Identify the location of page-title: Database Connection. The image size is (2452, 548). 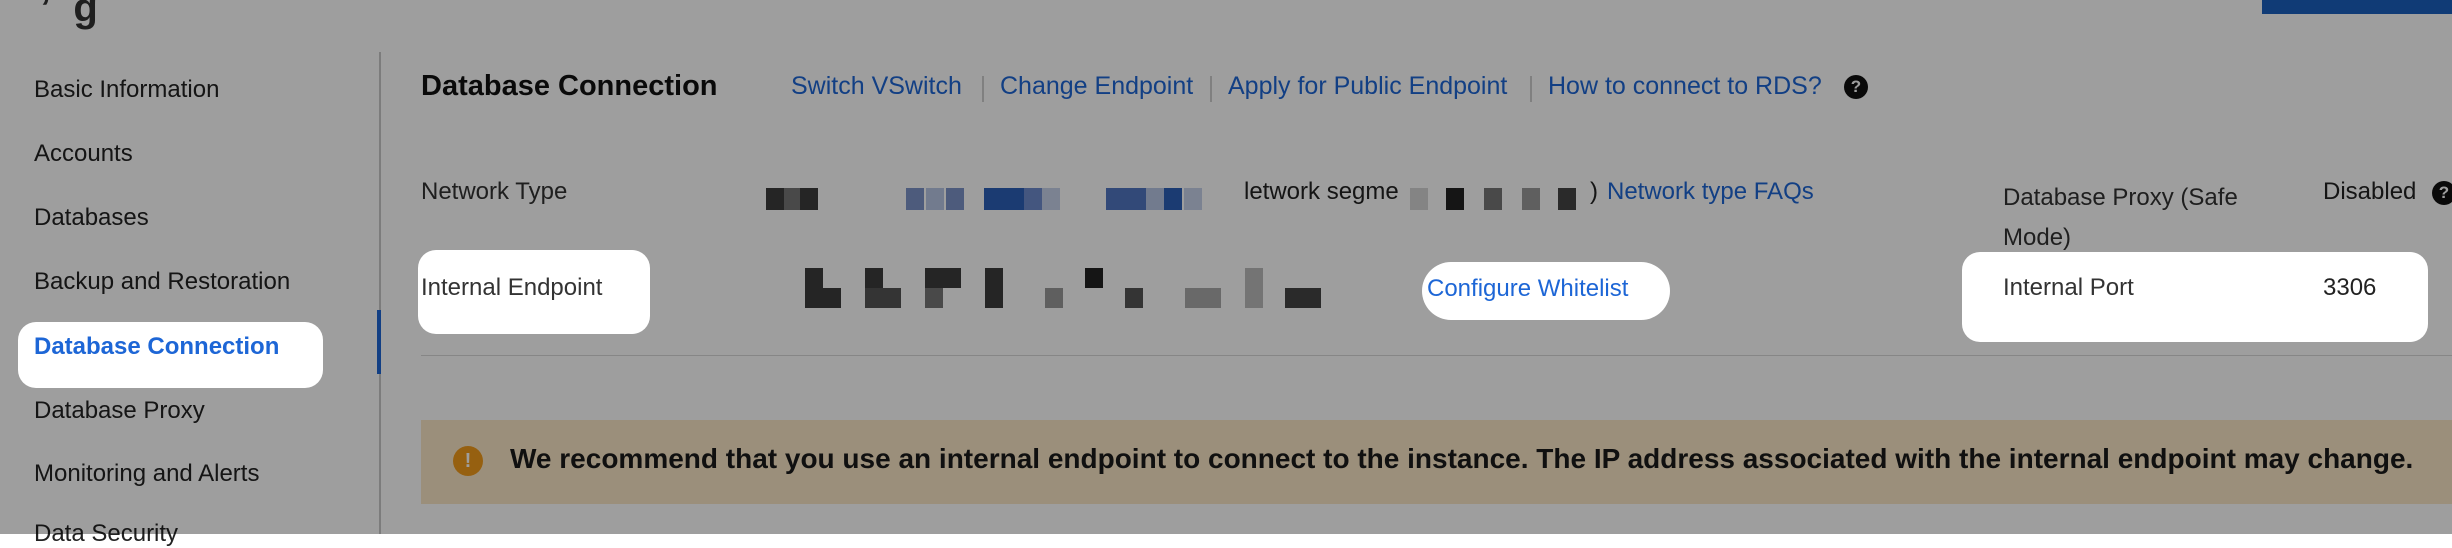
(569, 86).